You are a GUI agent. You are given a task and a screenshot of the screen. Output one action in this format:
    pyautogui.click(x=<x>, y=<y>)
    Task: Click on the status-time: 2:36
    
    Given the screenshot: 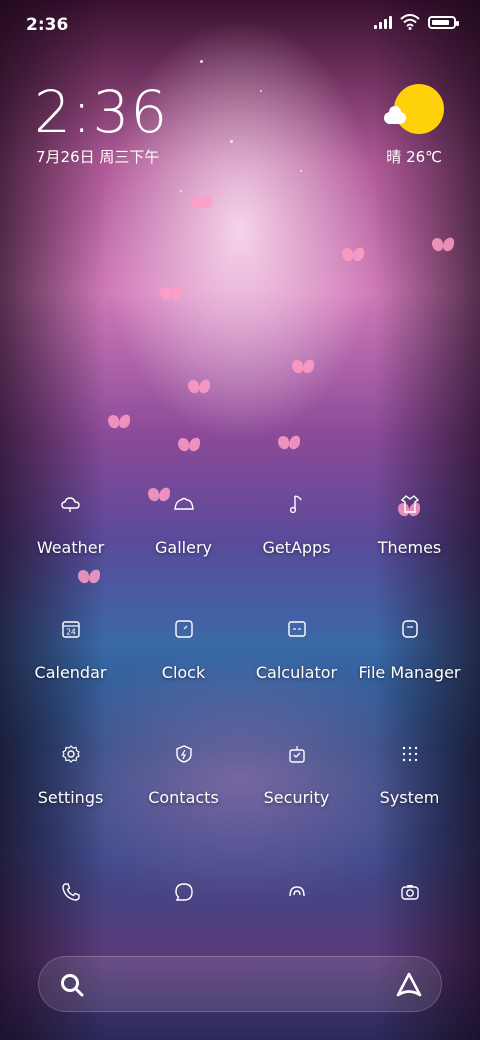 What is the action you would take?
    pyautogui.click(x=47, y=25)
    